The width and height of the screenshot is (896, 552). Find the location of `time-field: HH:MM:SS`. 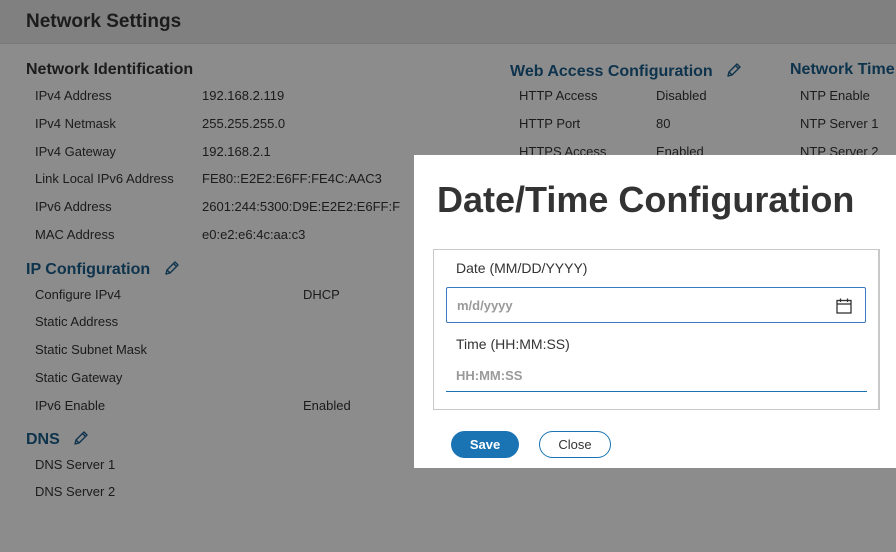

time-field: HH:MM:SS is located at coordinates (489, 375).